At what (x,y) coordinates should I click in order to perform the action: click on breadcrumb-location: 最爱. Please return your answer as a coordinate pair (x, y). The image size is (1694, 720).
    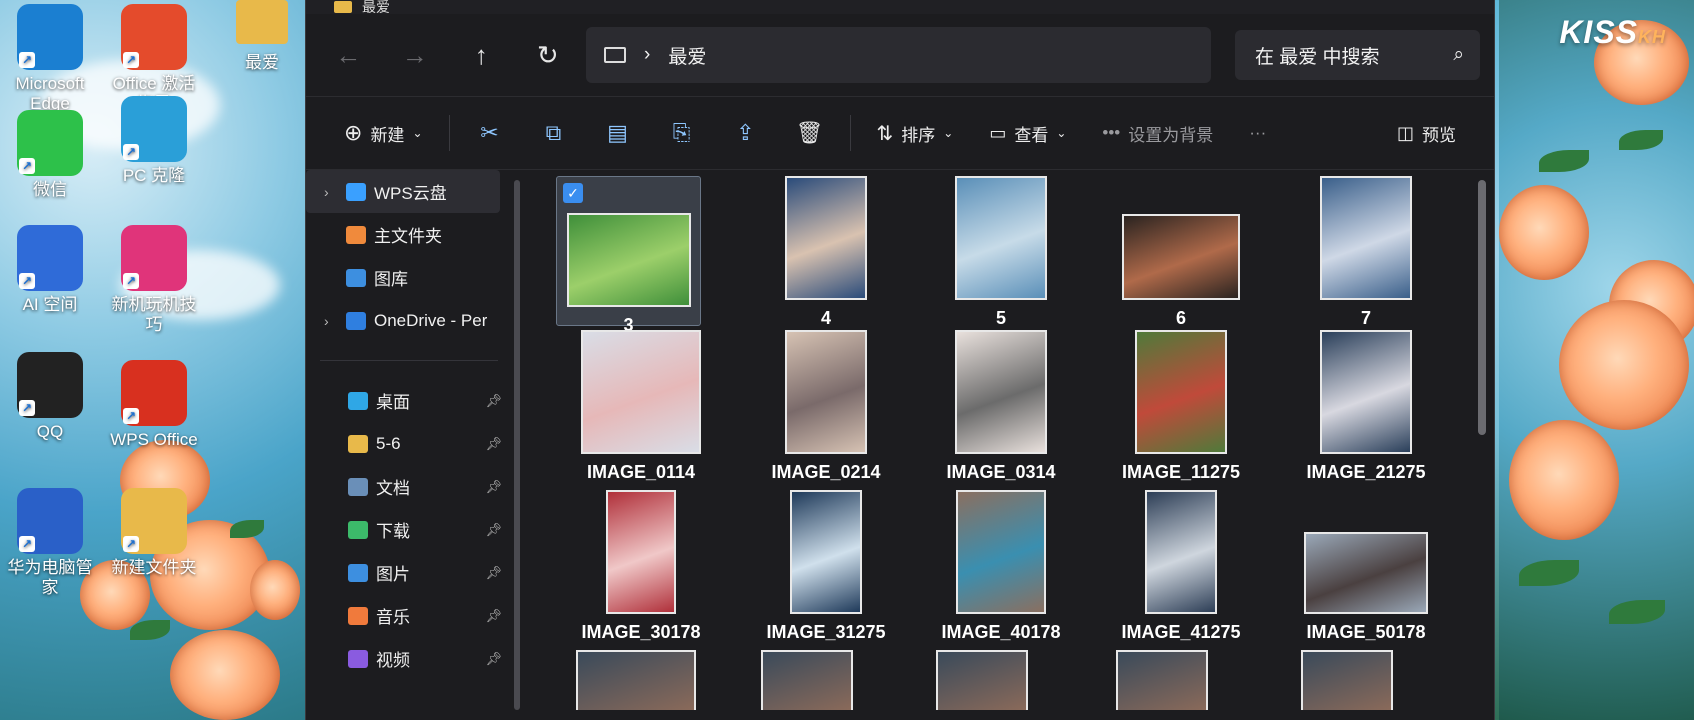
    Looking at the image, I should click on (687, 55).